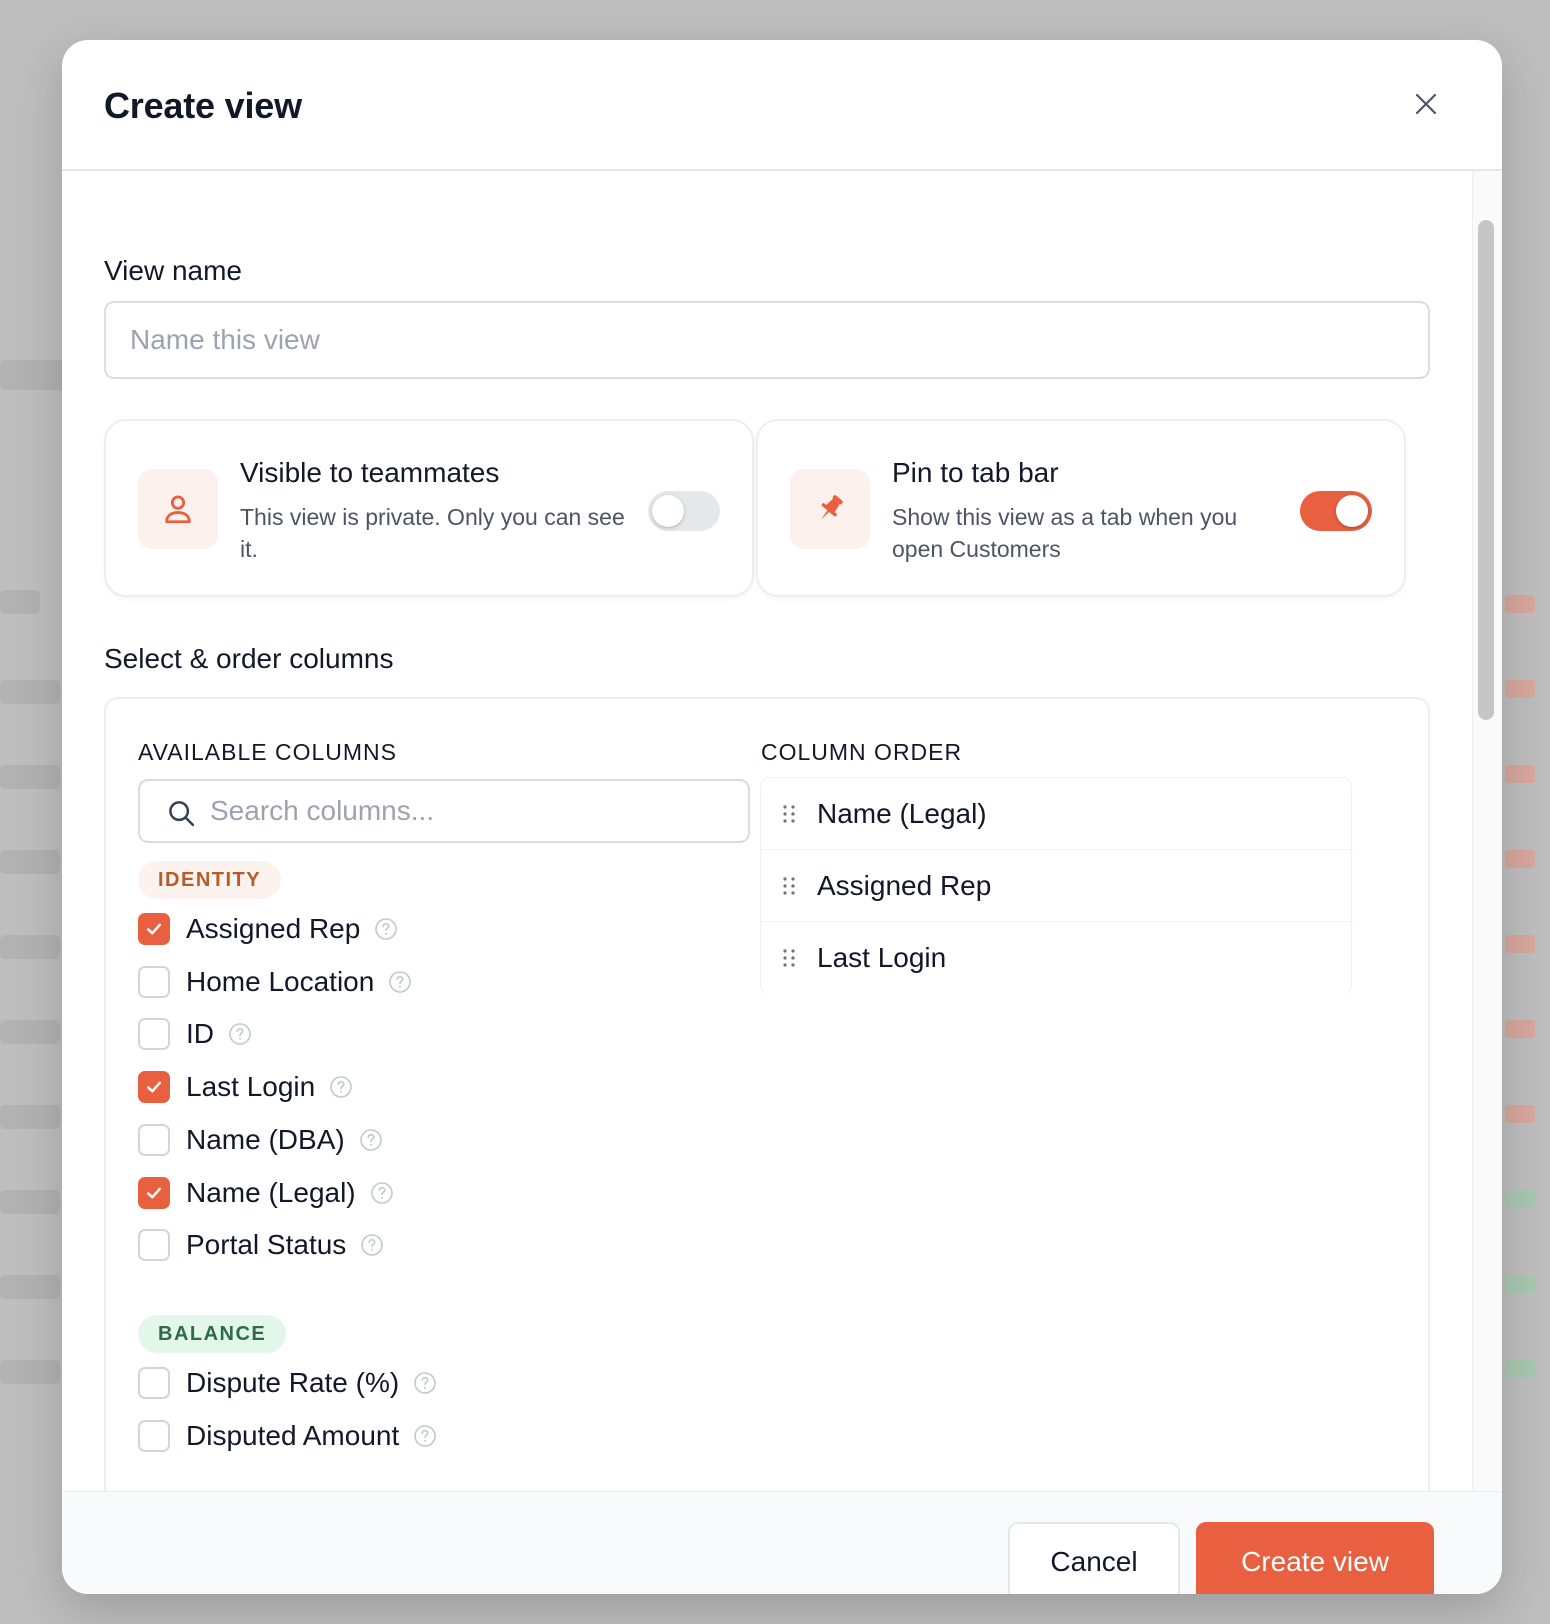 This screenshot has width=1550, height=1624. What do you see at coordinates (210, 880) in the screenshot?
I see `group-badge-identity: IDENTITY` at bounding box center [210, 880].